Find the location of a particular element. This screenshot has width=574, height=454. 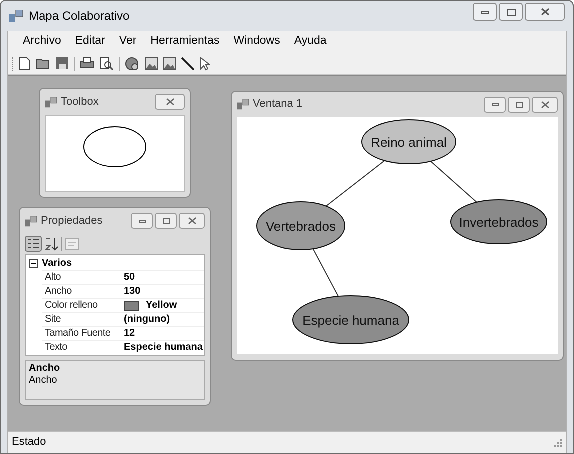

diagram-node: Reino animal is located at coordinates (409, 142).